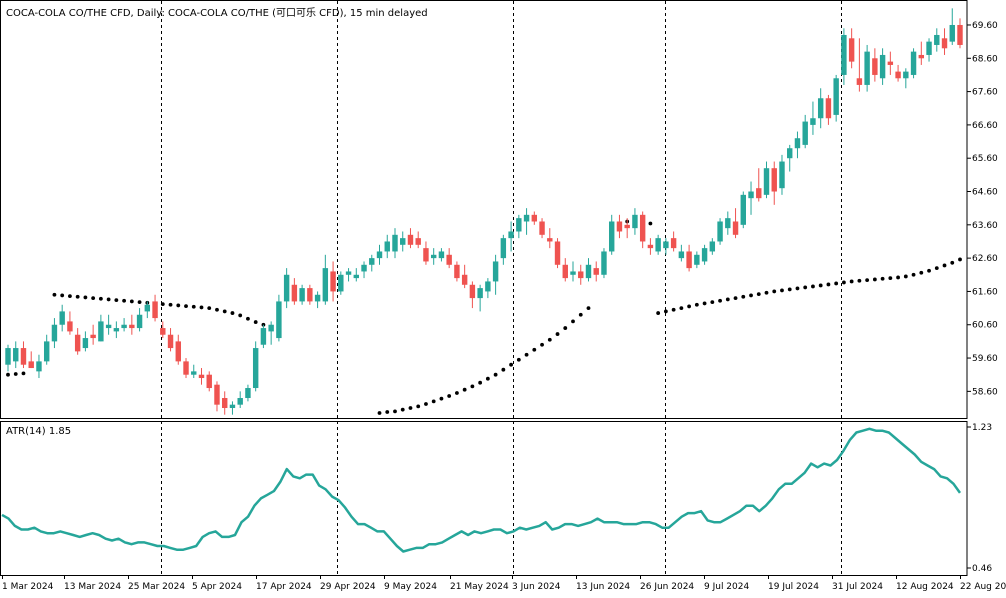  I want to click on date-tick-label: 5 Apr 2024, so click(217, 587).